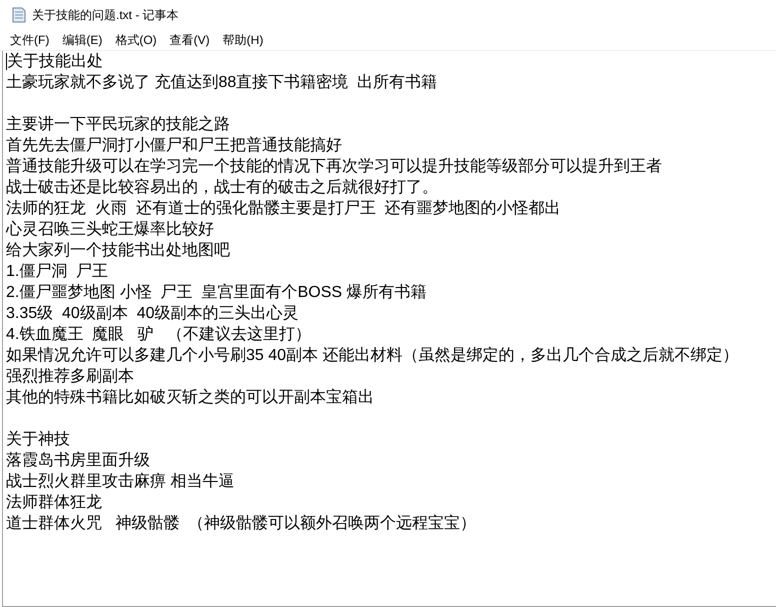 The width and height of the screenshot is (776, 607). Describe the element at coordinates (222, 82) in the screenshot. I see `text-line: 土豪玩家就不多说了 充值达到88直接下书籍密境 出所有书籍` at that location.